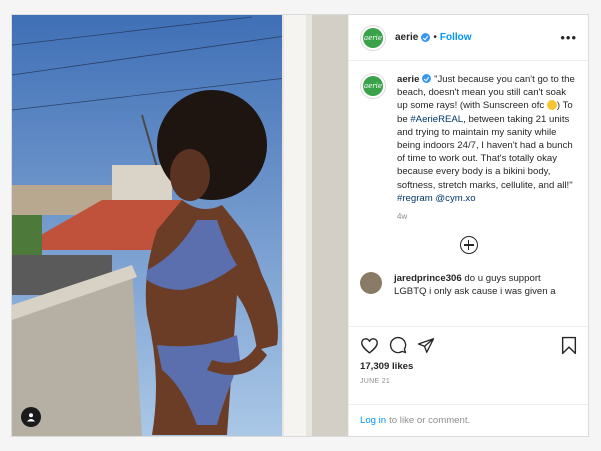 The image size is (601, 451). What do you see at coordinates (436, 119) in the screenshot?
I see `hashtag-aeriereal: #AerieREAL` at bounding box center [436, 119].